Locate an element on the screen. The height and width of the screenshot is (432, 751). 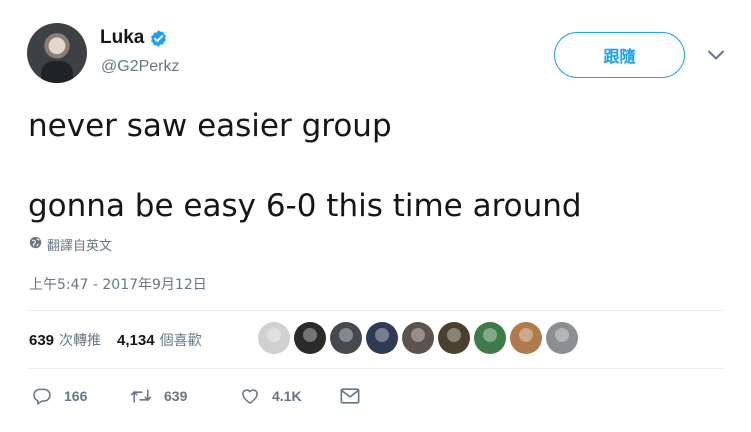
chevron-down-icon is located at coordinates (716, 54).